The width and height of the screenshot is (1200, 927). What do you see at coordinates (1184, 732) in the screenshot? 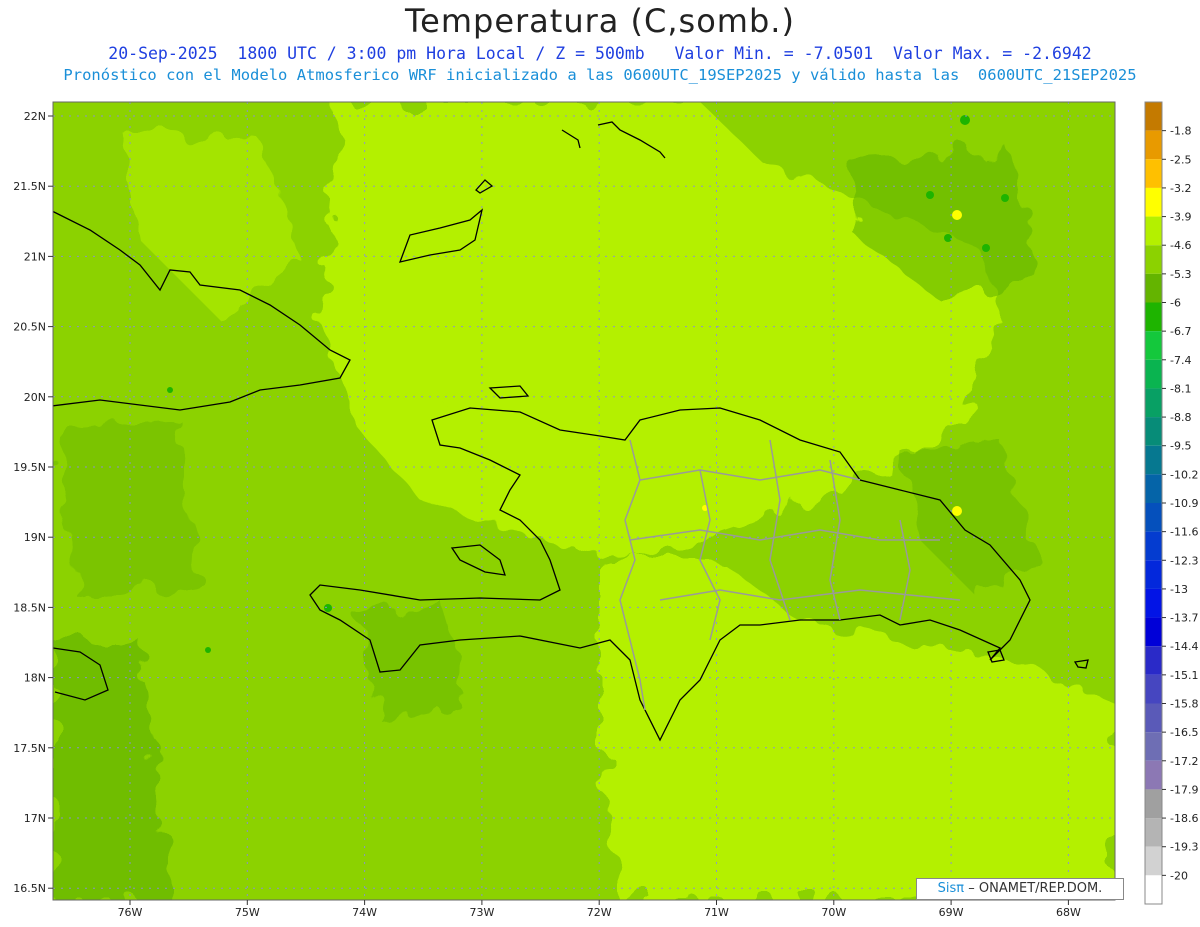
I see `colorbar-label: -16.5` at bounding box center [1184, 732].